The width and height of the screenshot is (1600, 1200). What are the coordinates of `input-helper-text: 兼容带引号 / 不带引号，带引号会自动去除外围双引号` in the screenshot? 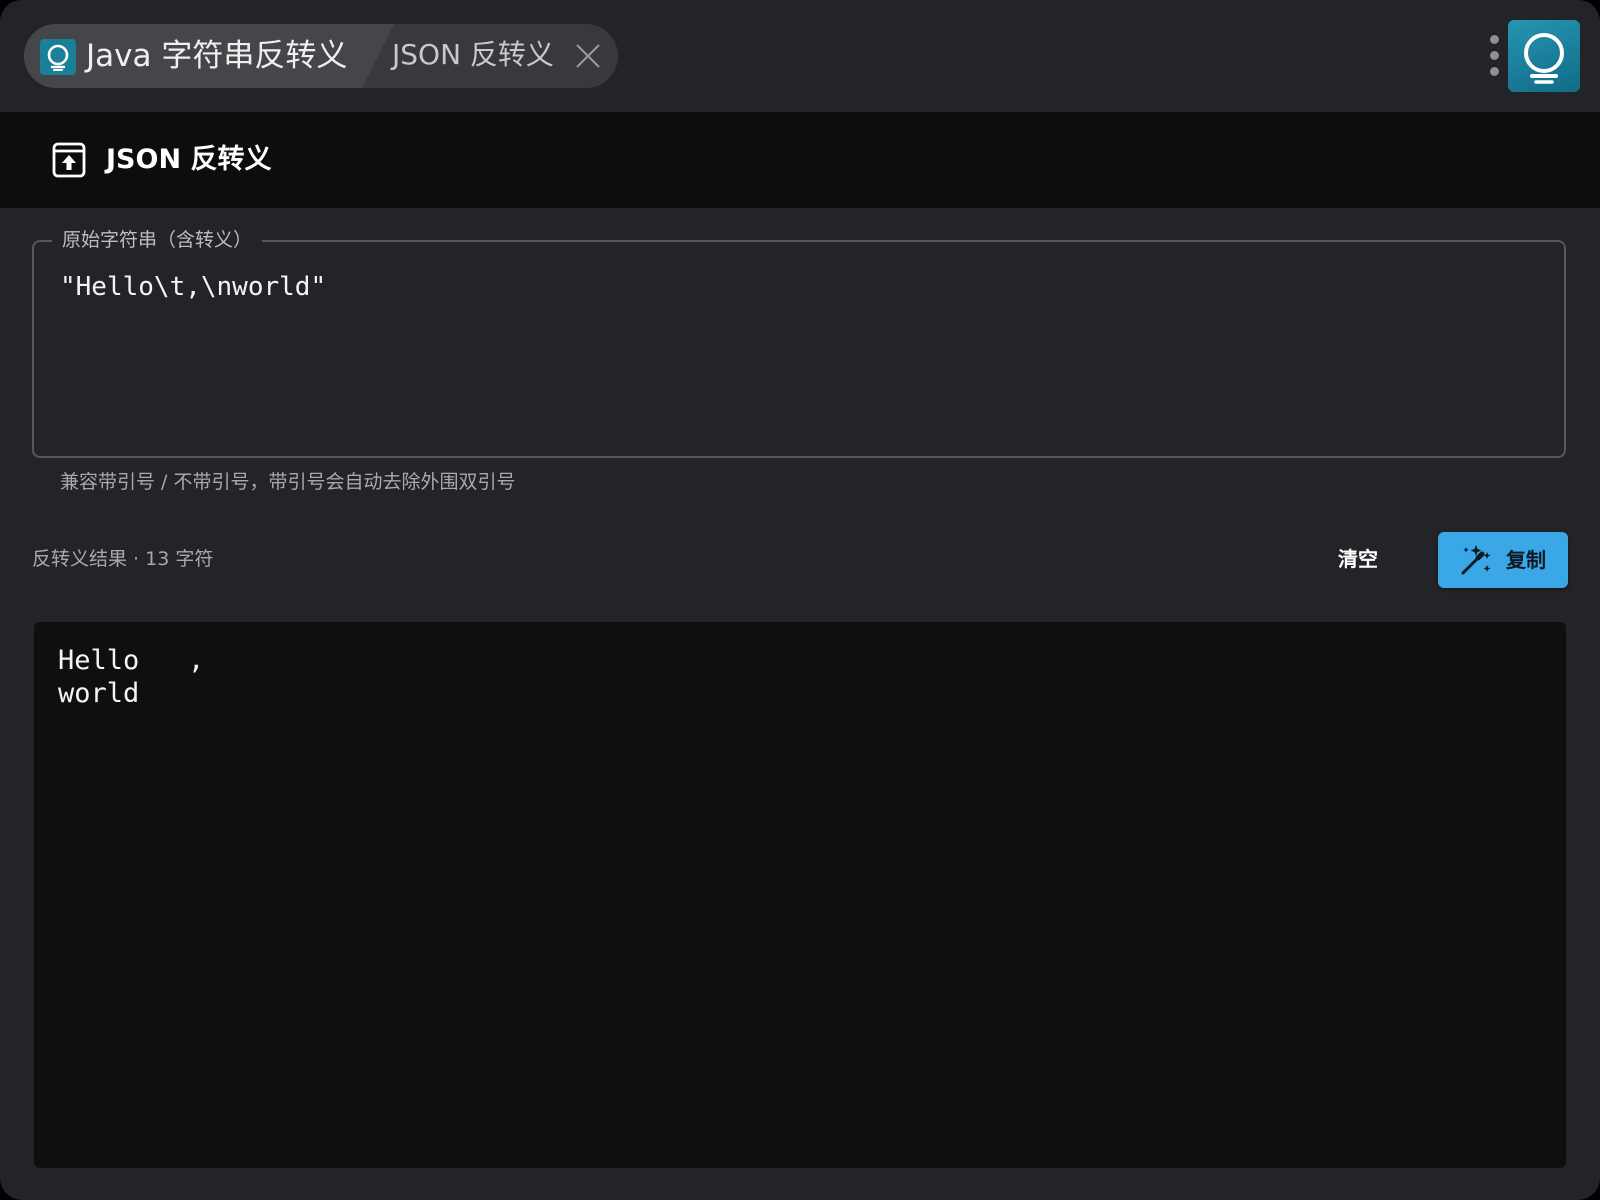 It's located at (288, 482).